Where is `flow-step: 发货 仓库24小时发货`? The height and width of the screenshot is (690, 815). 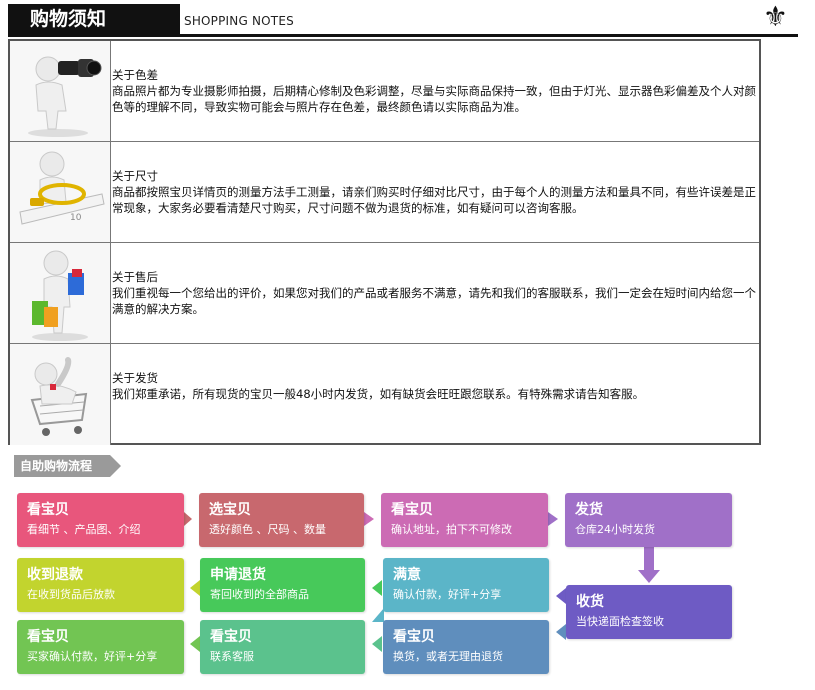 flow-step: 发货 仓库24小时发货 is located at coordinates (648, 520).